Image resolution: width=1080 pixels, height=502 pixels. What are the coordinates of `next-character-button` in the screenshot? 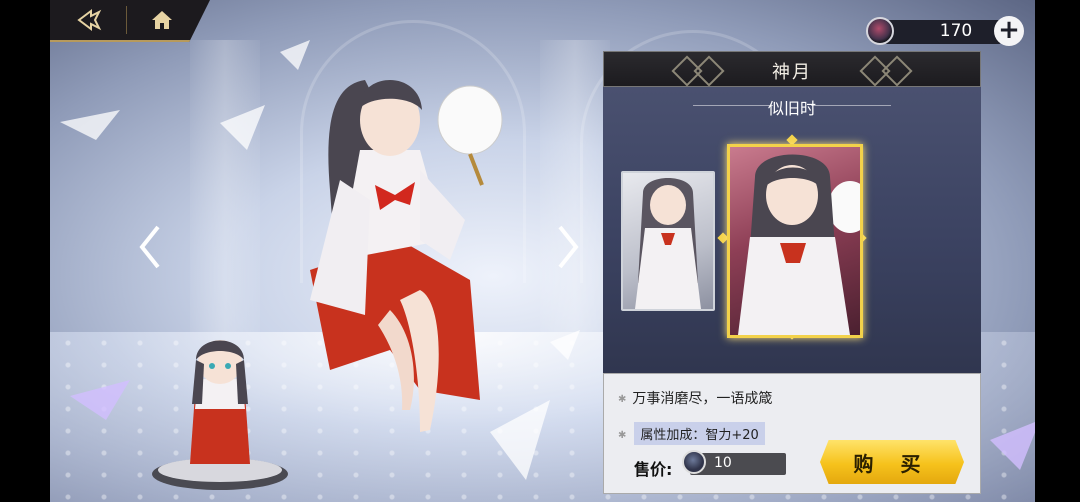 It's located at (568, 247).